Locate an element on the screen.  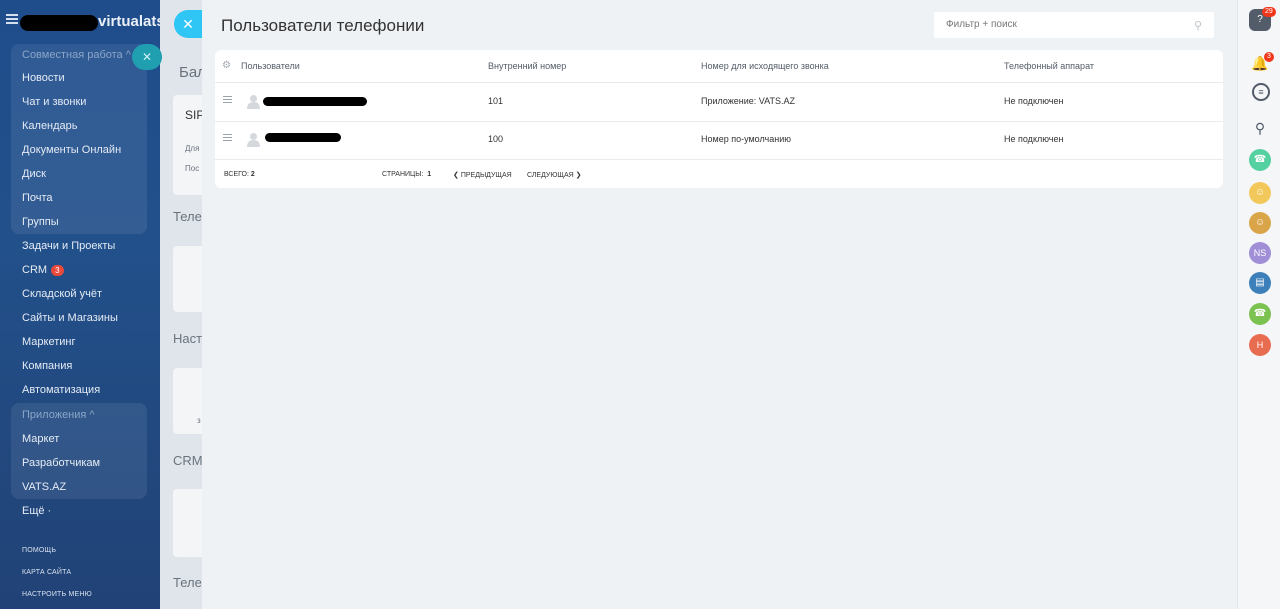
user-avatar-h: H is located at coordinates (1260, 345).